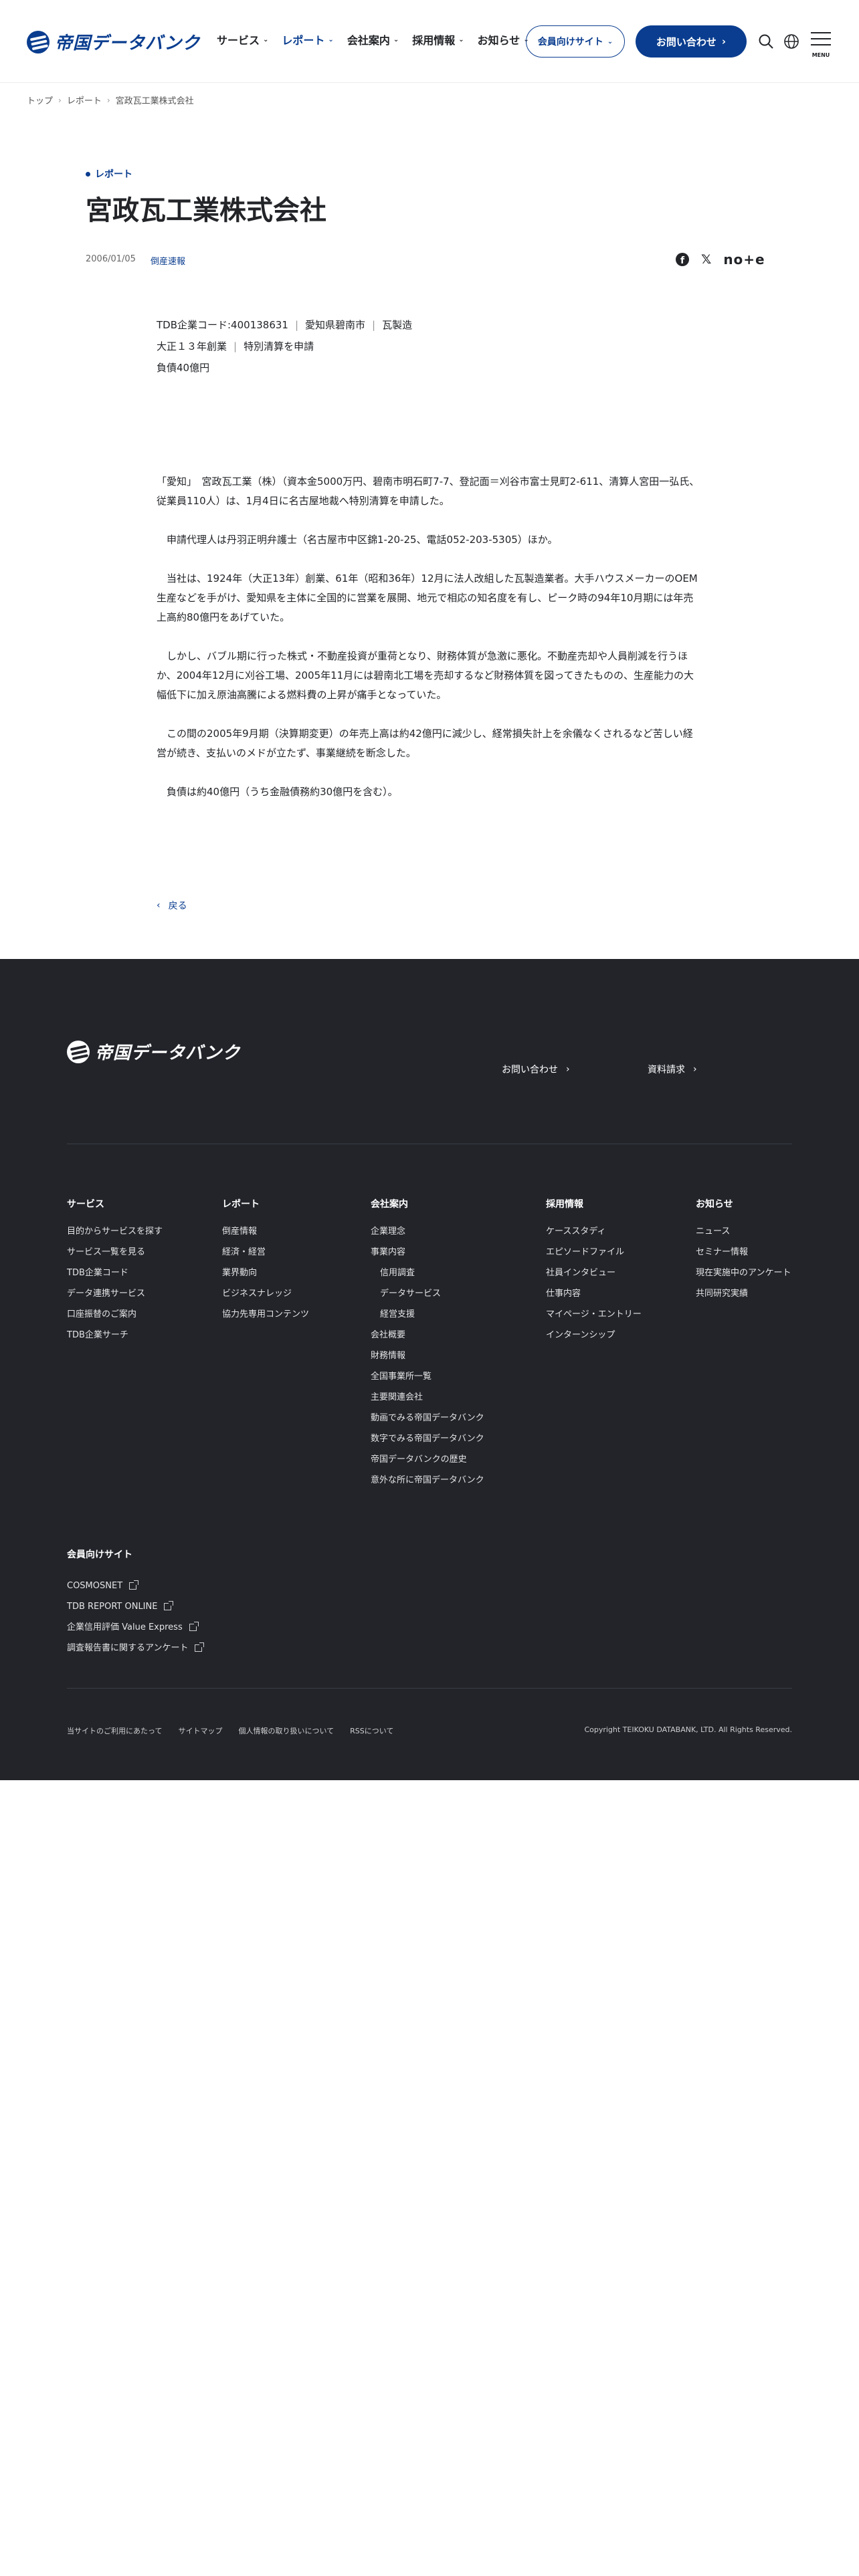 This screenshot has width=859, height=2576. Describe the element at coordinates (594, 1236) in the screenshot. I see `footer-link: ケーススタディ` at that location.